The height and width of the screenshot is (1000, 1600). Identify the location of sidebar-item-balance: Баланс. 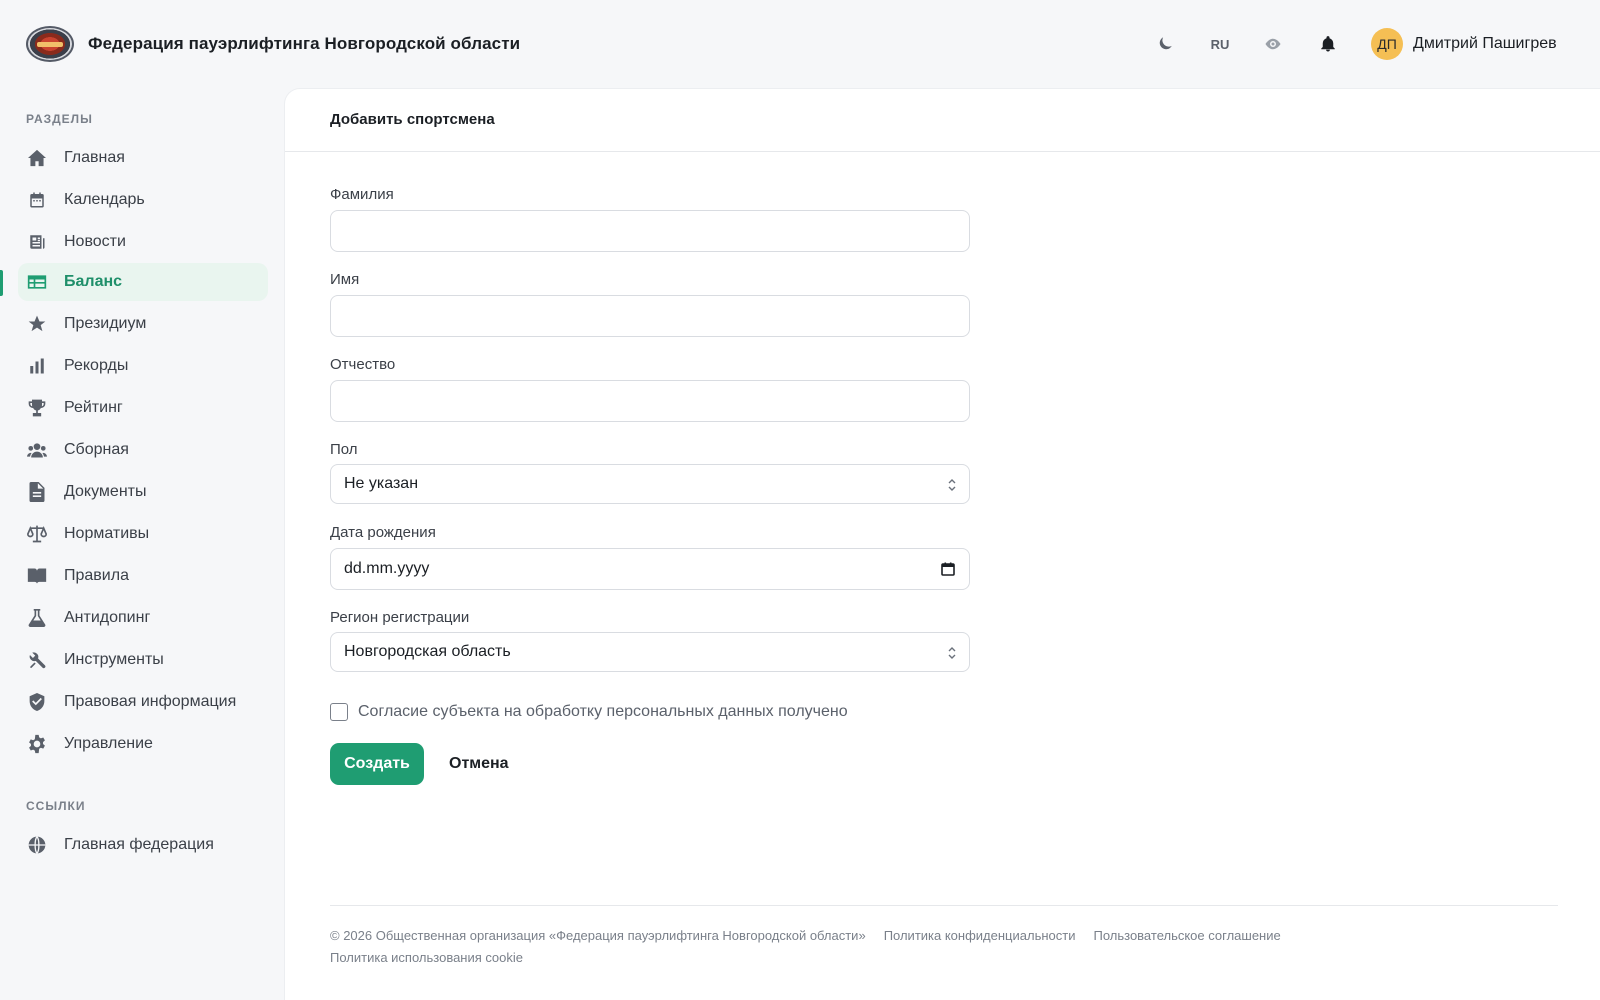
(143, 282).